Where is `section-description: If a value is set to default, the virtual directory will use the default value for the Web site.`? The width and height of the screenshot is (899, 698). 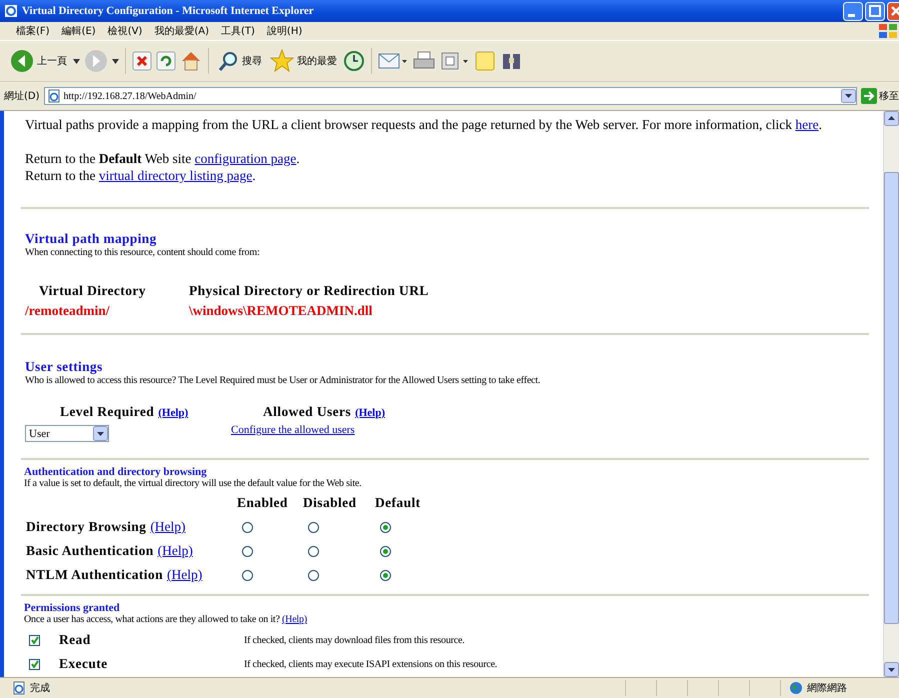
section-description: If a value is set to default, the virtual directory will use the default value for the Web site. is located at coordinates (193, 483).